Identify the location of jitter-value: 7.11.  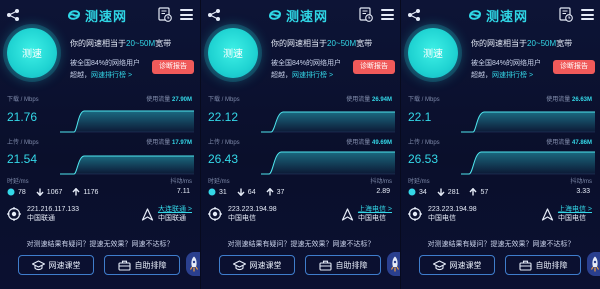
(183, 191).